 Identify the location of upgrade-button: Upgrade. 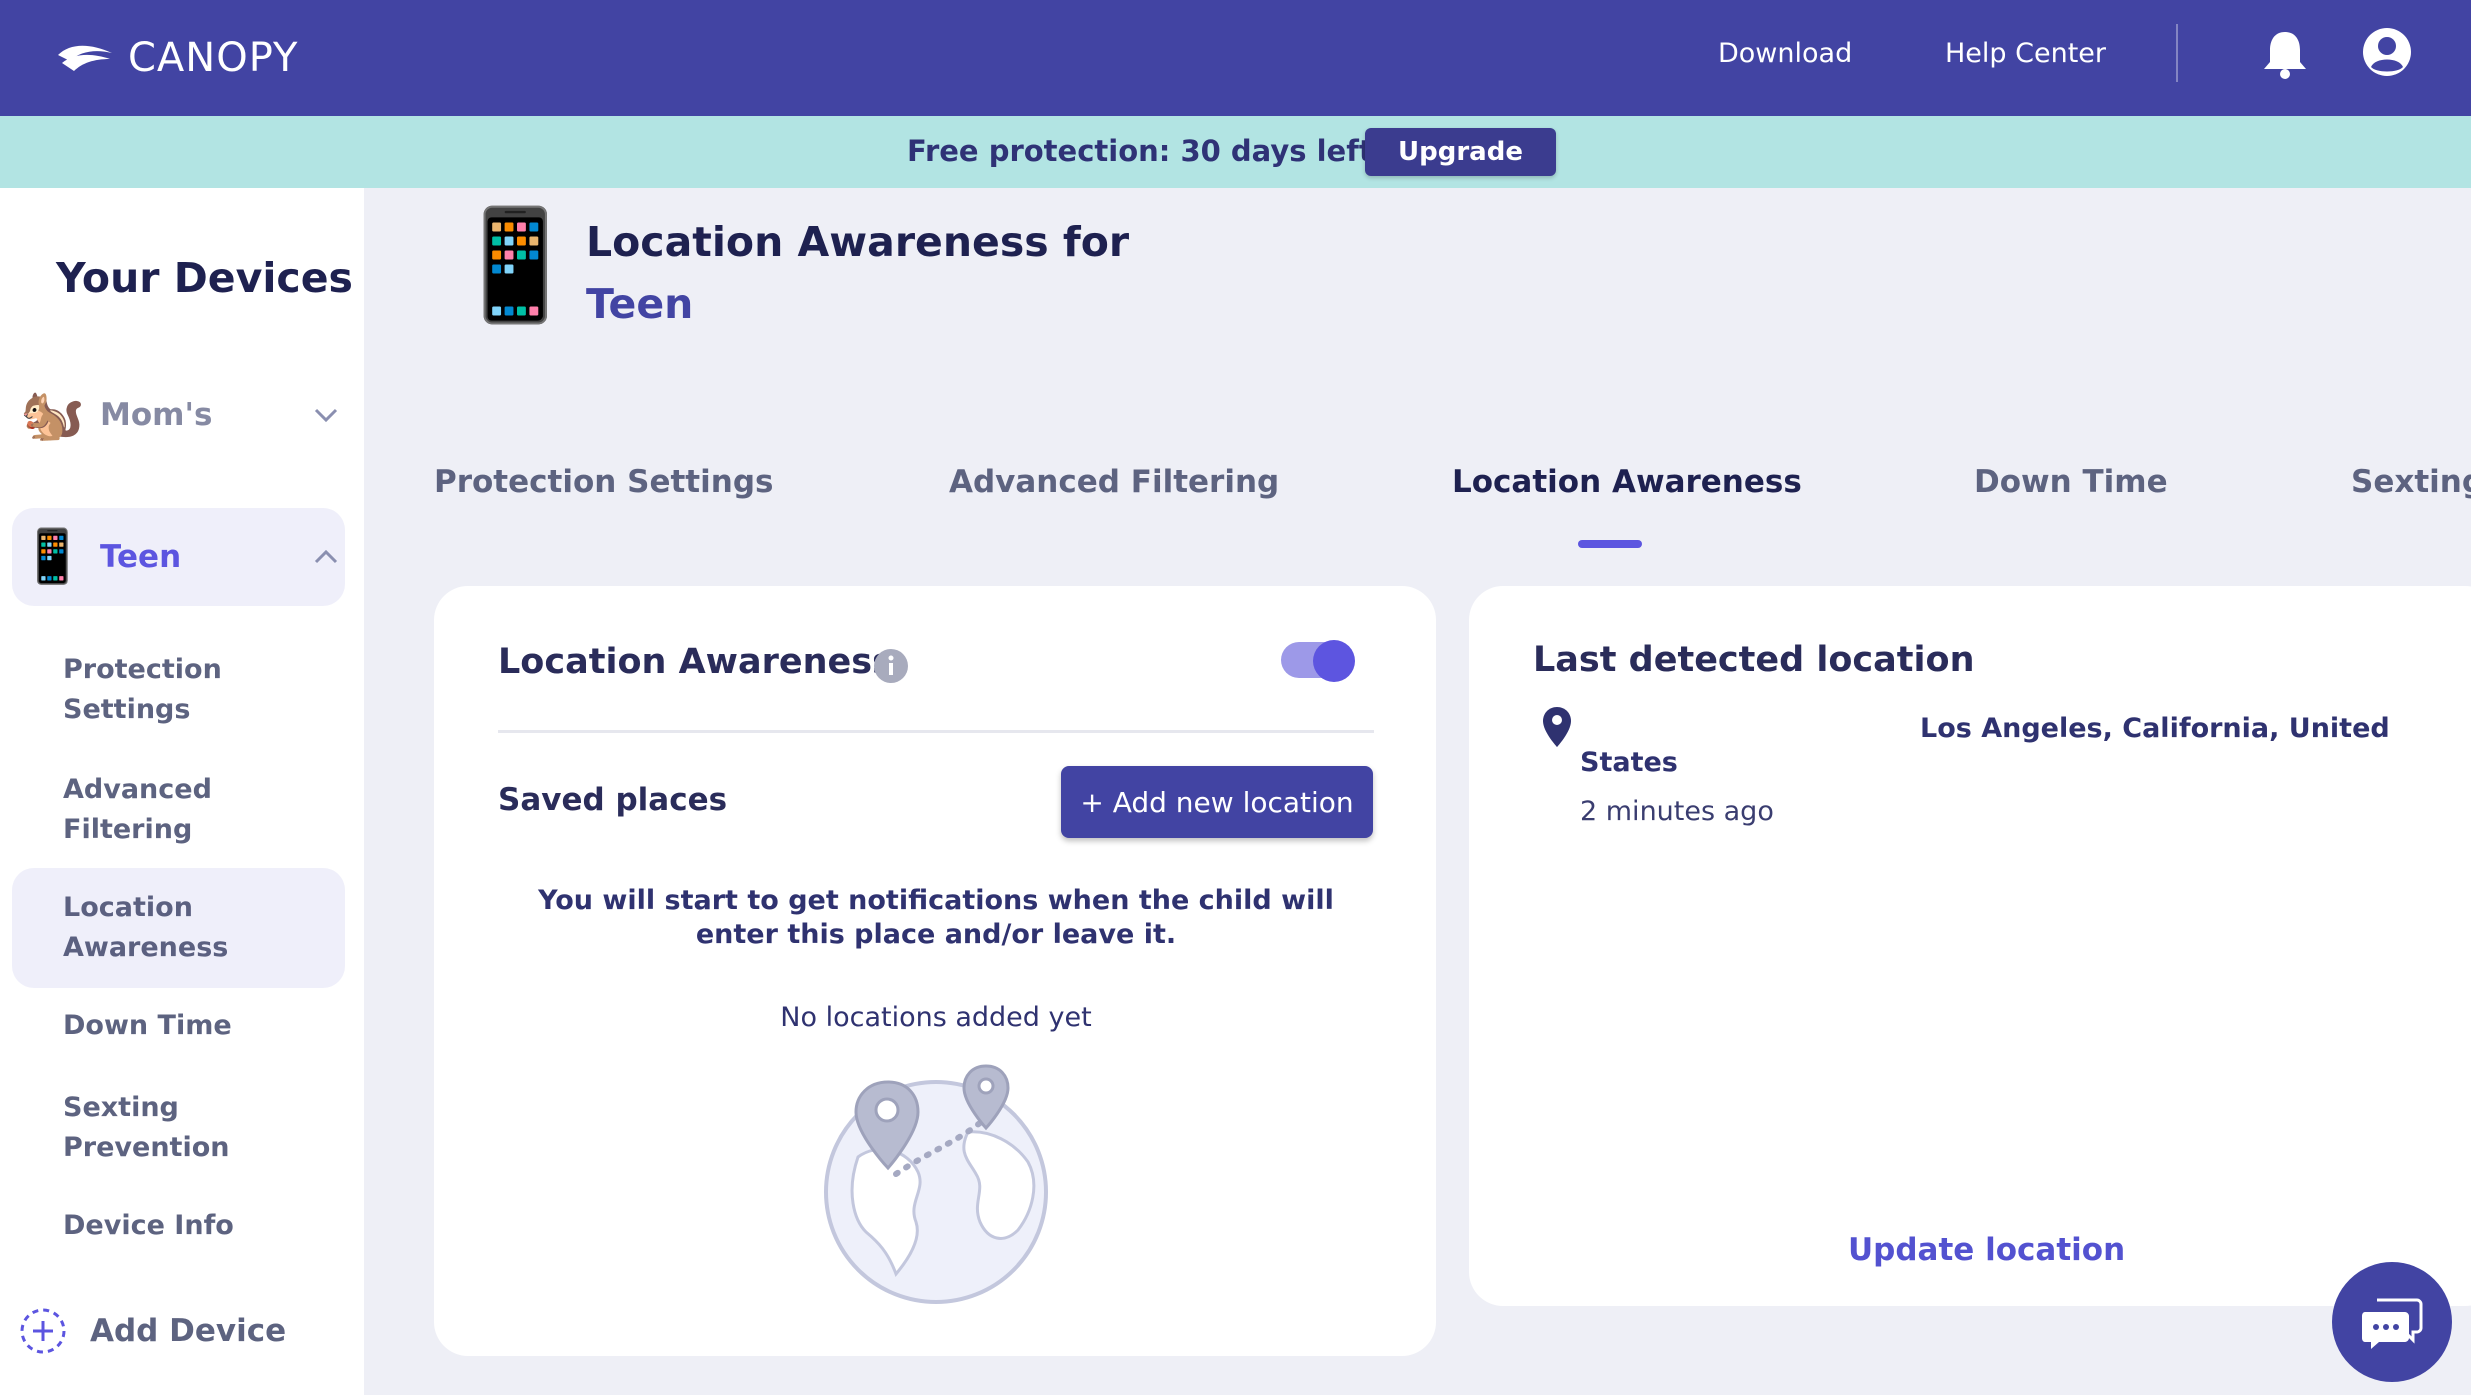
(1460, 152).